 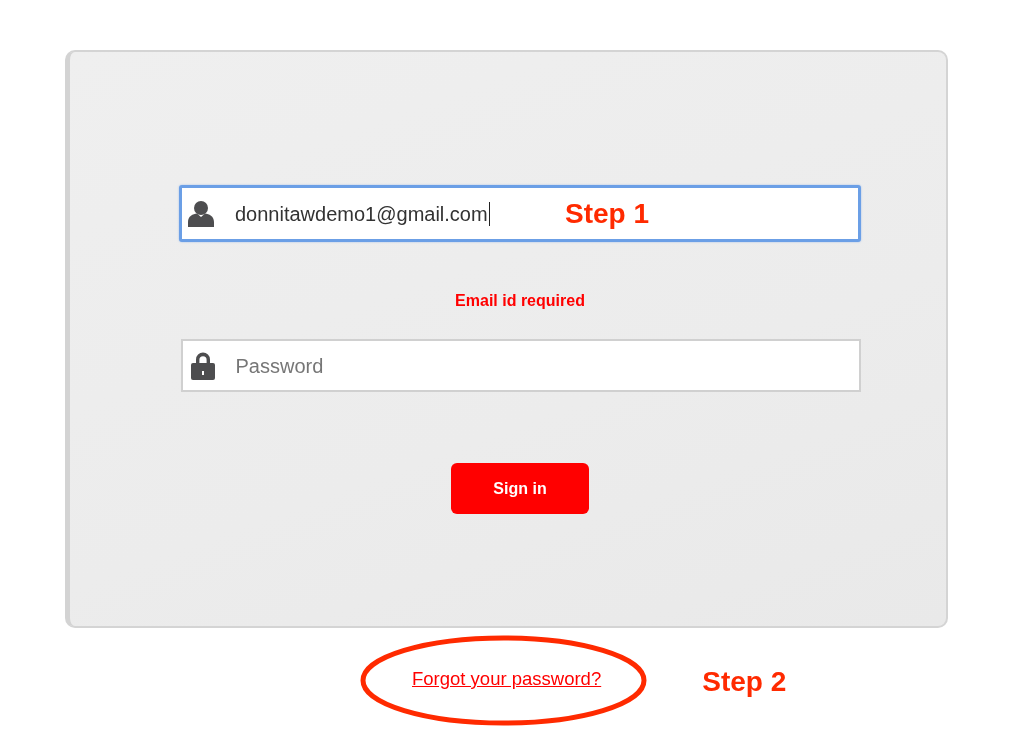 I want to click on forgot-password-link: Forgot your password?, so click(x=507, y=679).